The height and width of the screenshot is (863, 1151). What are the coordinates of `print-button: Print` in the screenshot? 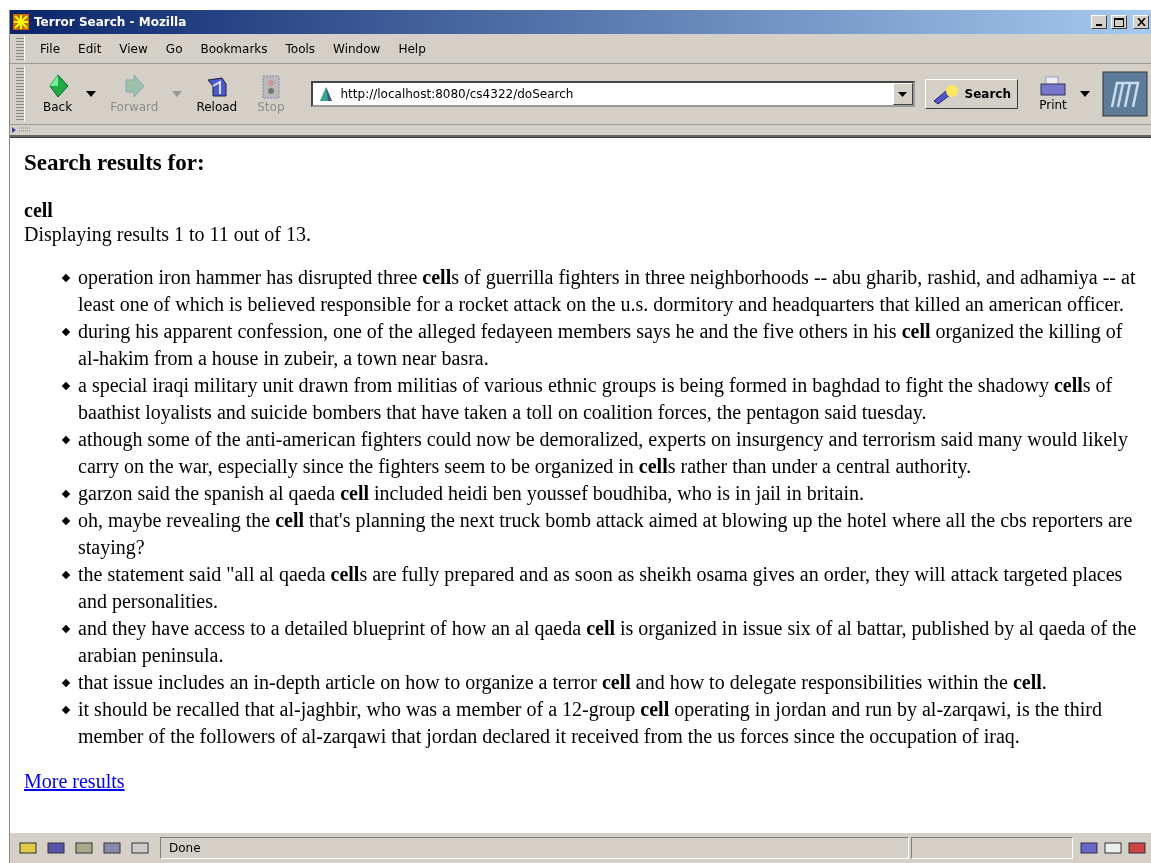 It's located at (1053, 94).